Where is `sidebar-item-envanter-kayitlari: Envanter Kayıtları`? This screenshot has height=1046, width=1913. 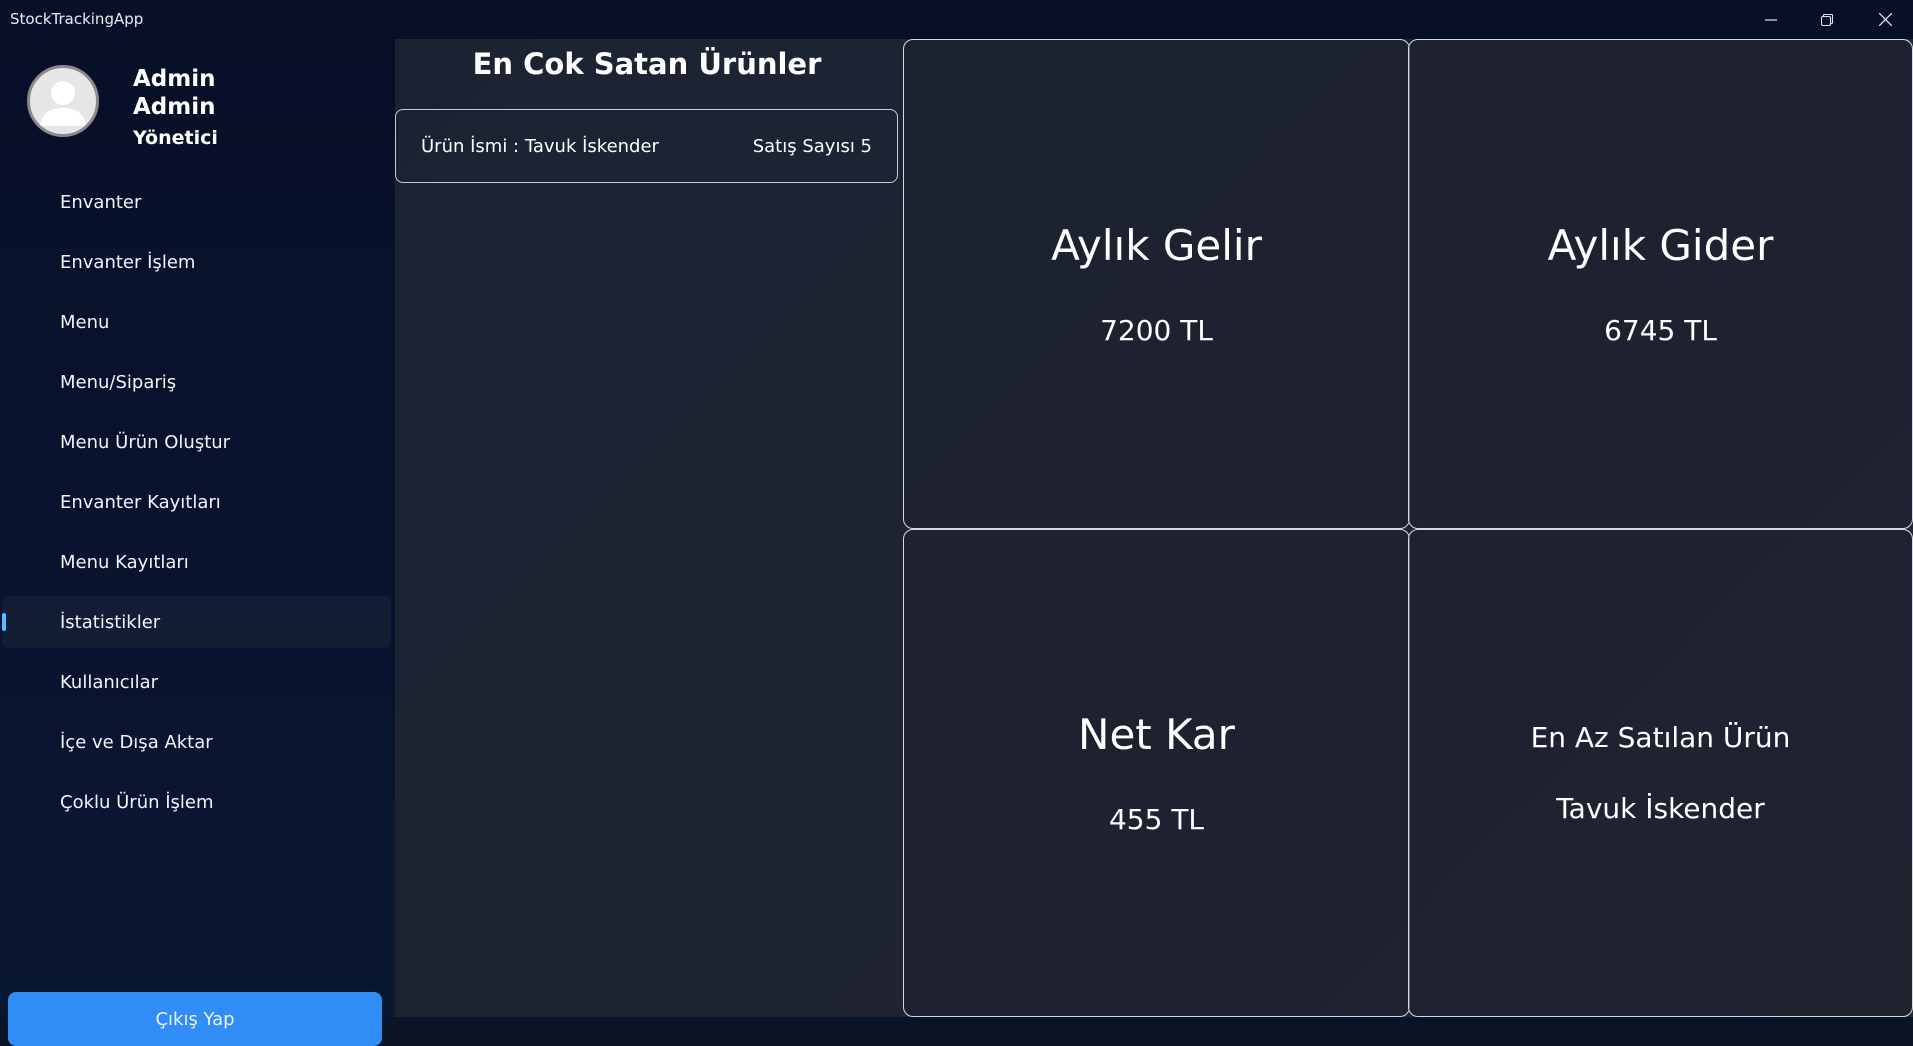 sidebar-item-envanter-kayitlari: Envanter Kayıtları is located at coordinates (196, 502).